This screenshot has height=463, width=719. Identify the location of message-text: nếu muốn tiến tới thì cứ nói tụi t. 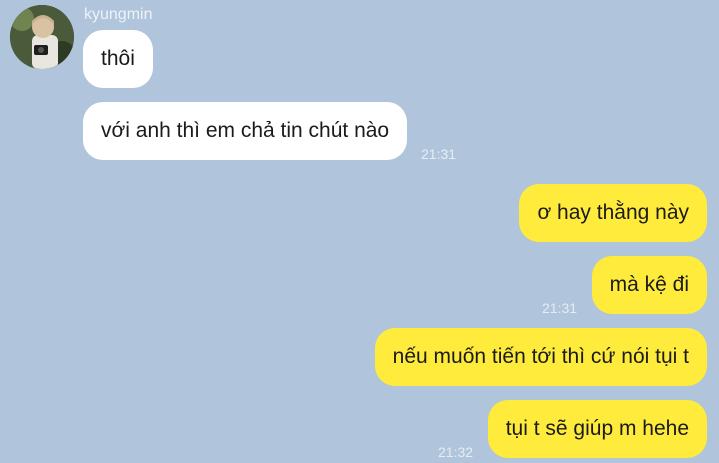
(540, 356).